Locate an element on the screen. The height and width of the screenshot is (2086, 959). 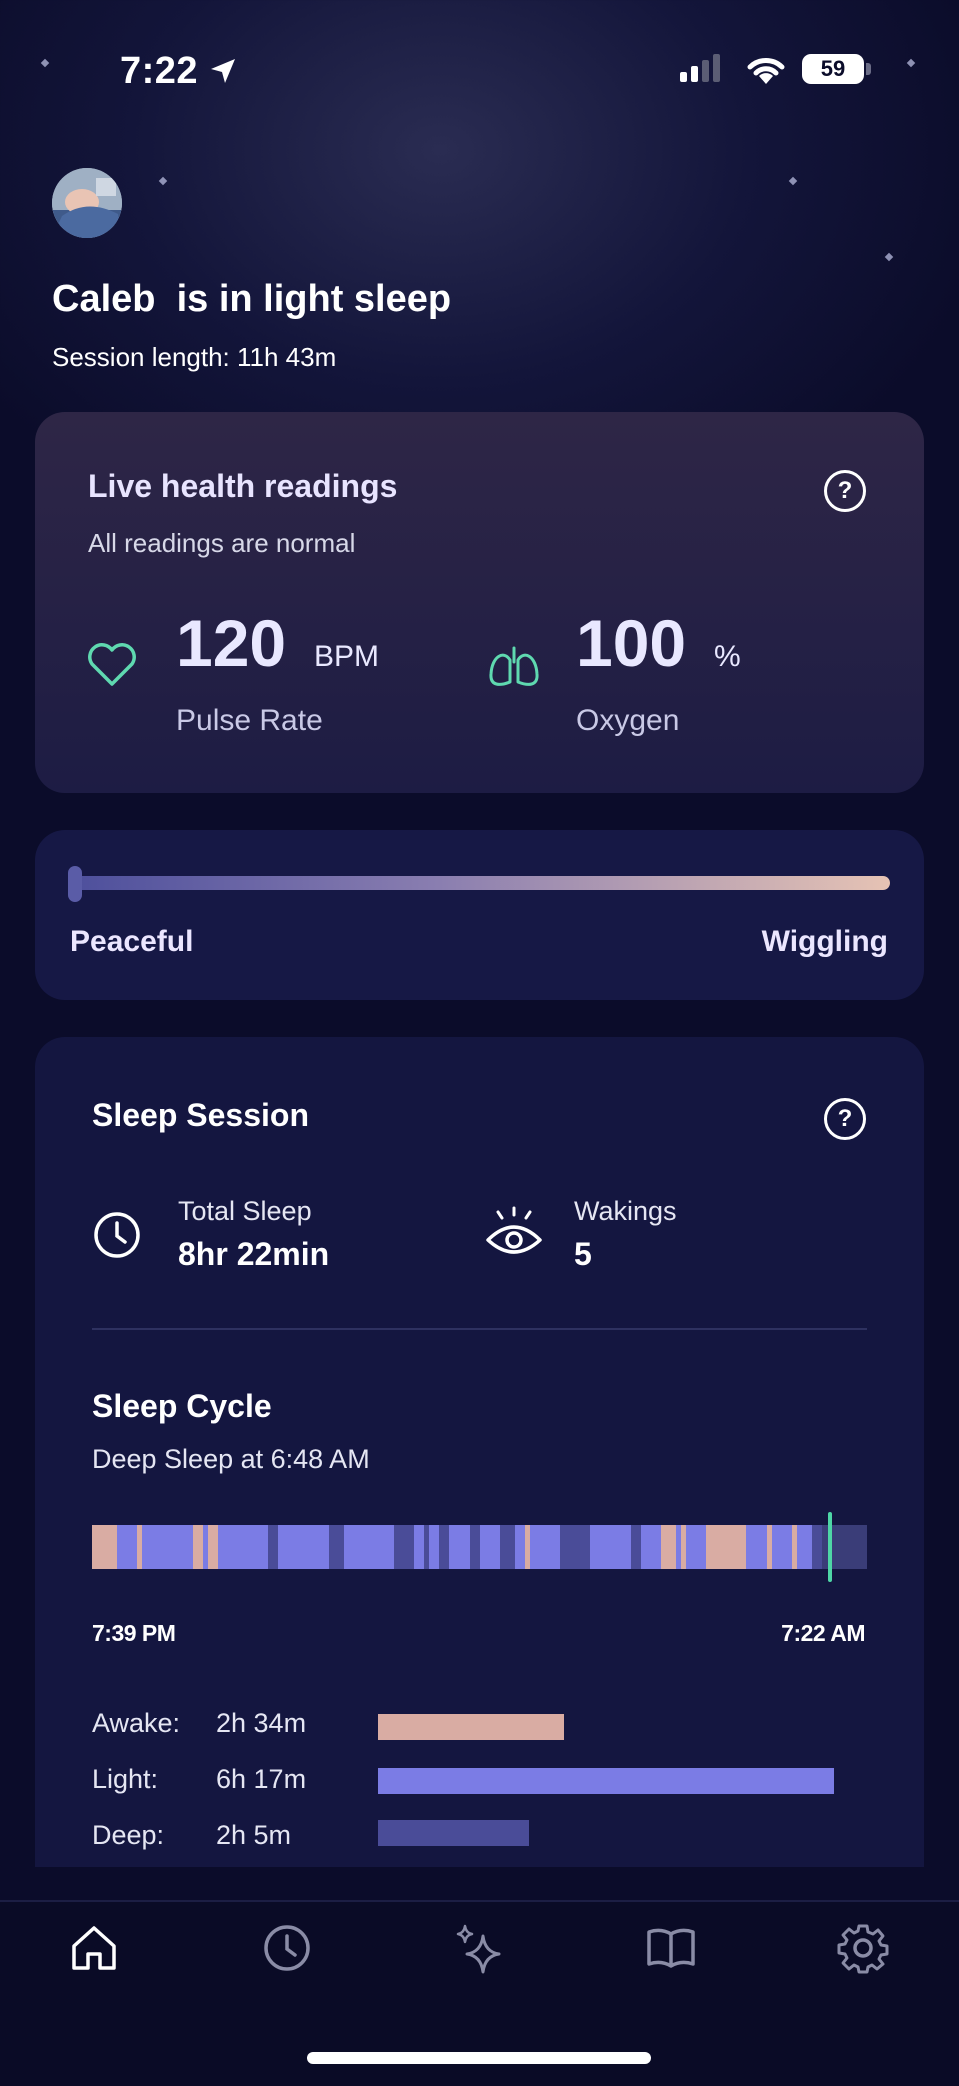
oxygen-label: Oxygen is located at coordinates (628, 720).